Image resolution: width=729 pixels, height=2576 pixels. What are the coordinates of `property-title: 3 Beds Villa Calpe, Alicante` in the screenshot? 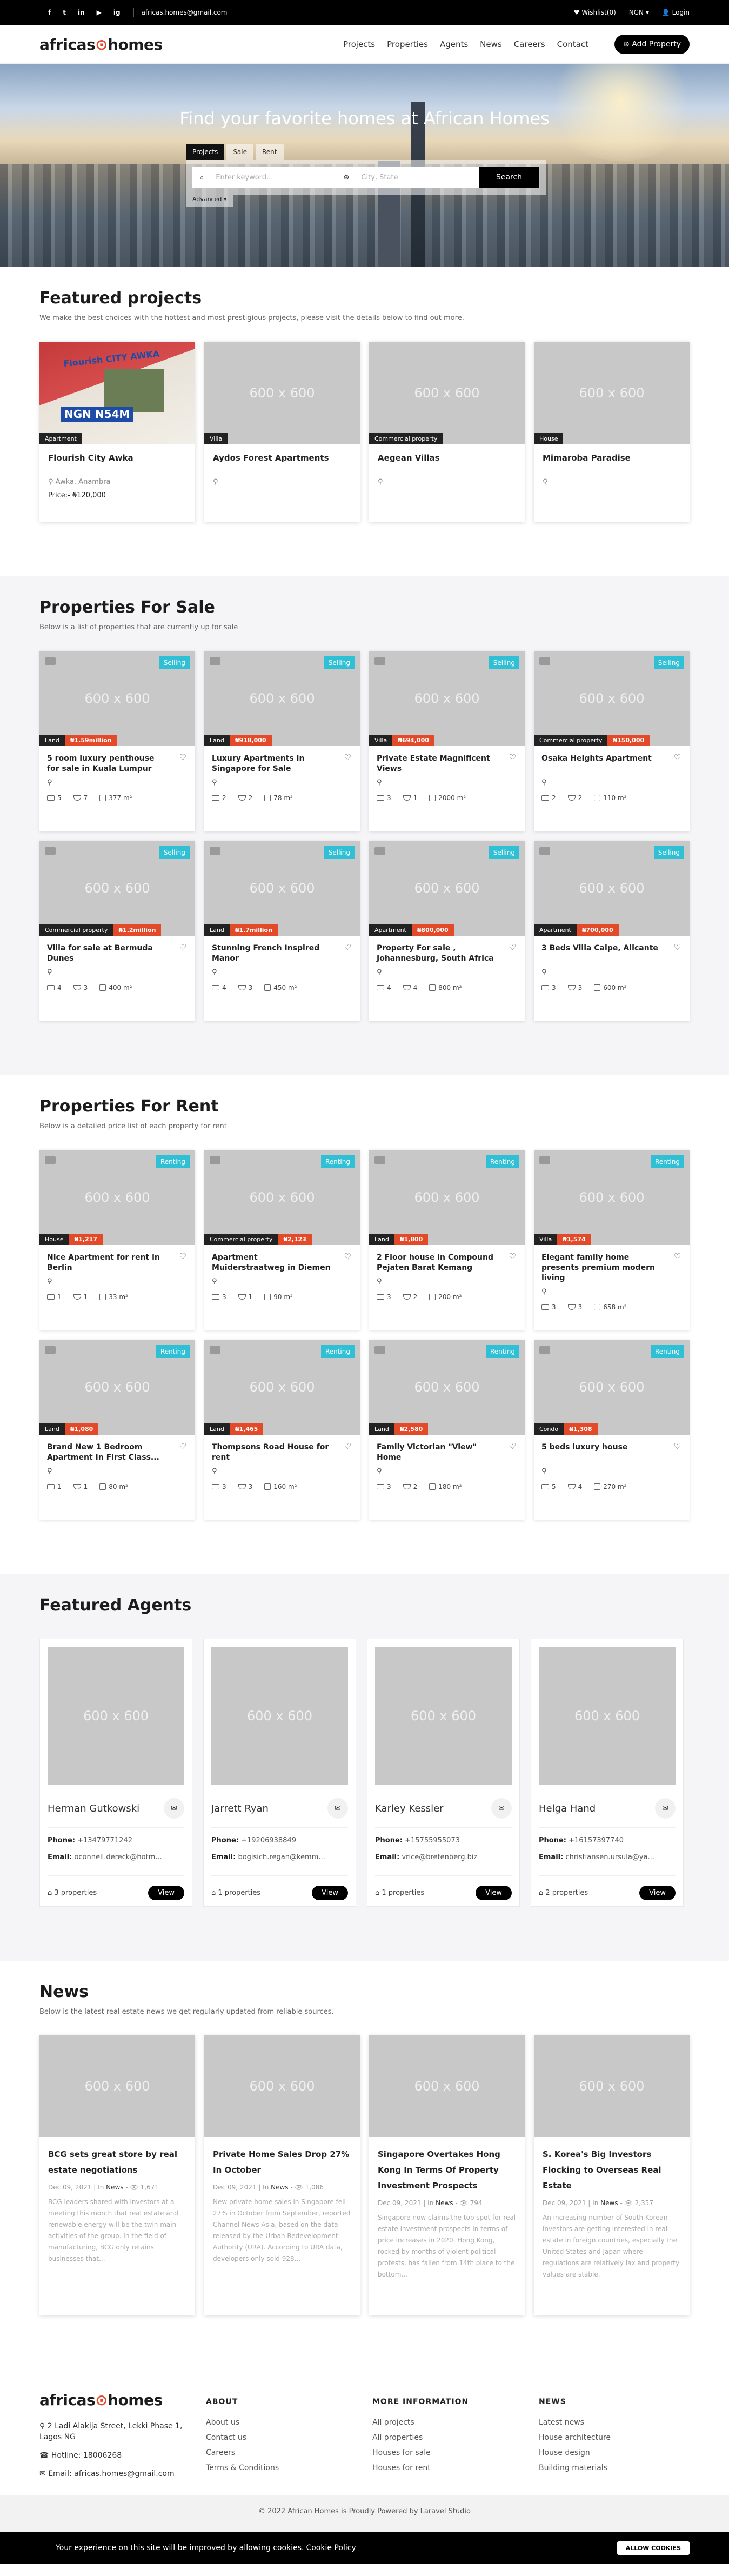 It's located at (600, 953).